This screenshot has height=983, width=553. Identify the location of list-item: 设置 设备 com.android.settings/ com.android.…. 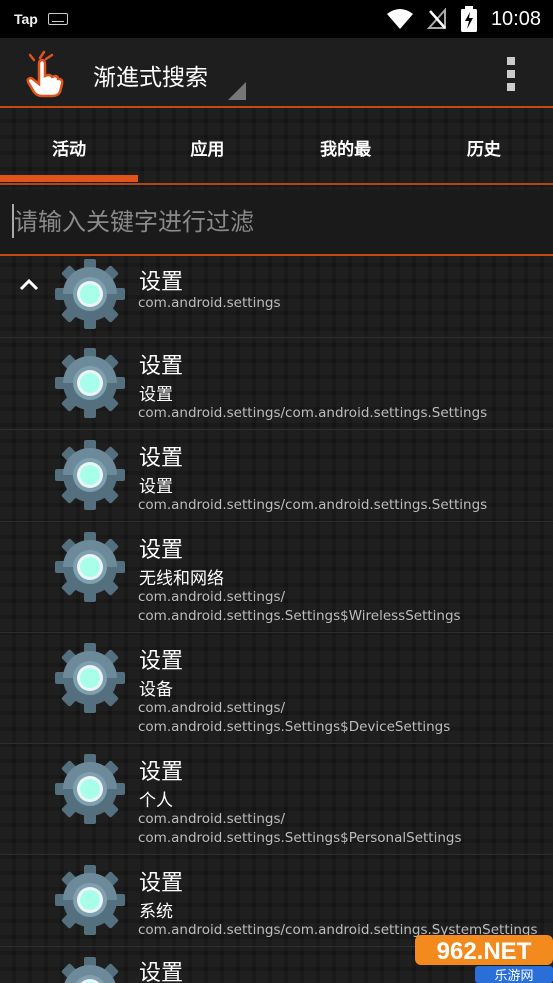
(276, 688).